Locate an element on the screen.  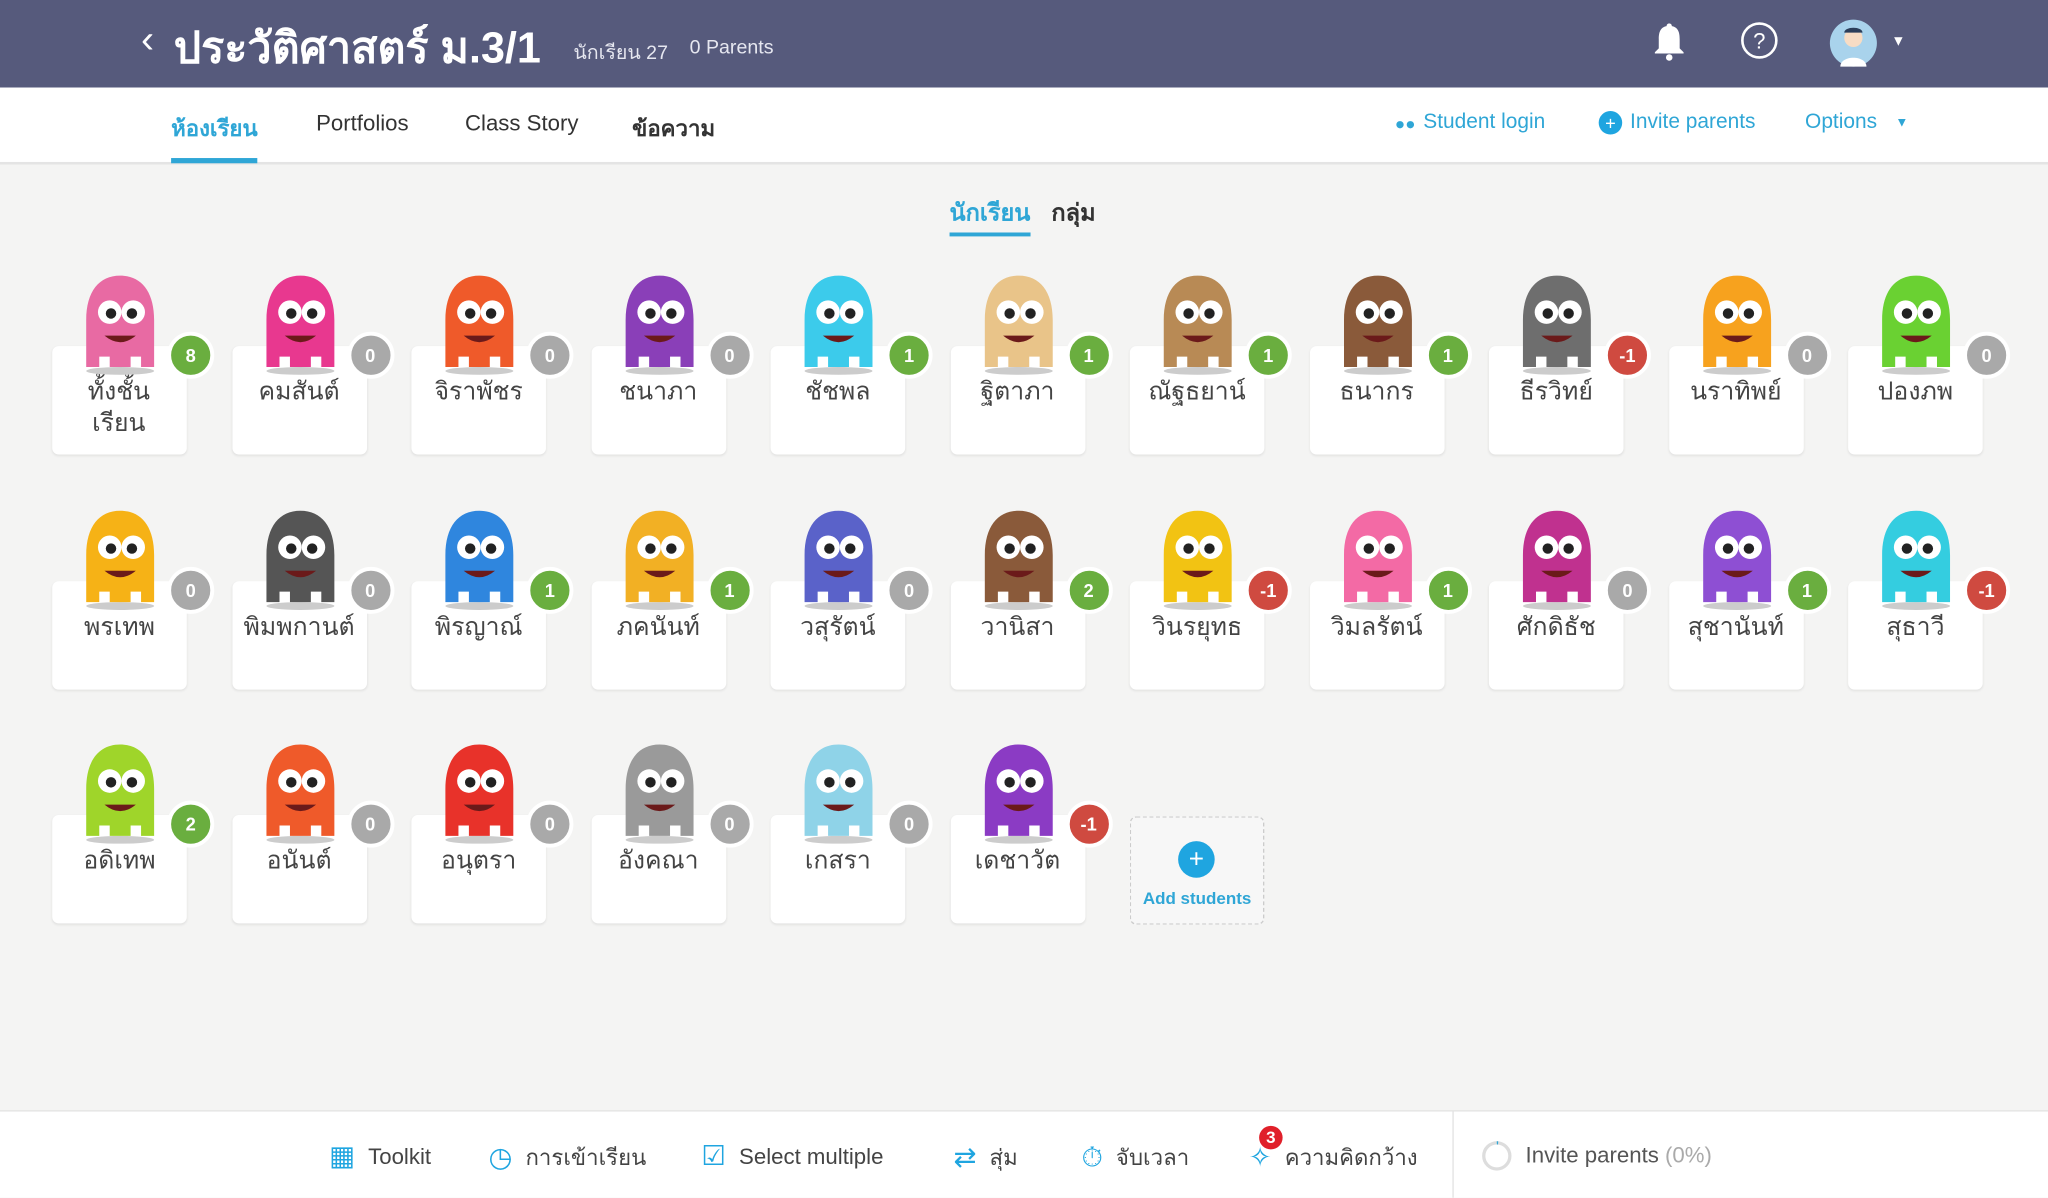
tab-messages: ข้อความ is located at coordinates (673, 128).